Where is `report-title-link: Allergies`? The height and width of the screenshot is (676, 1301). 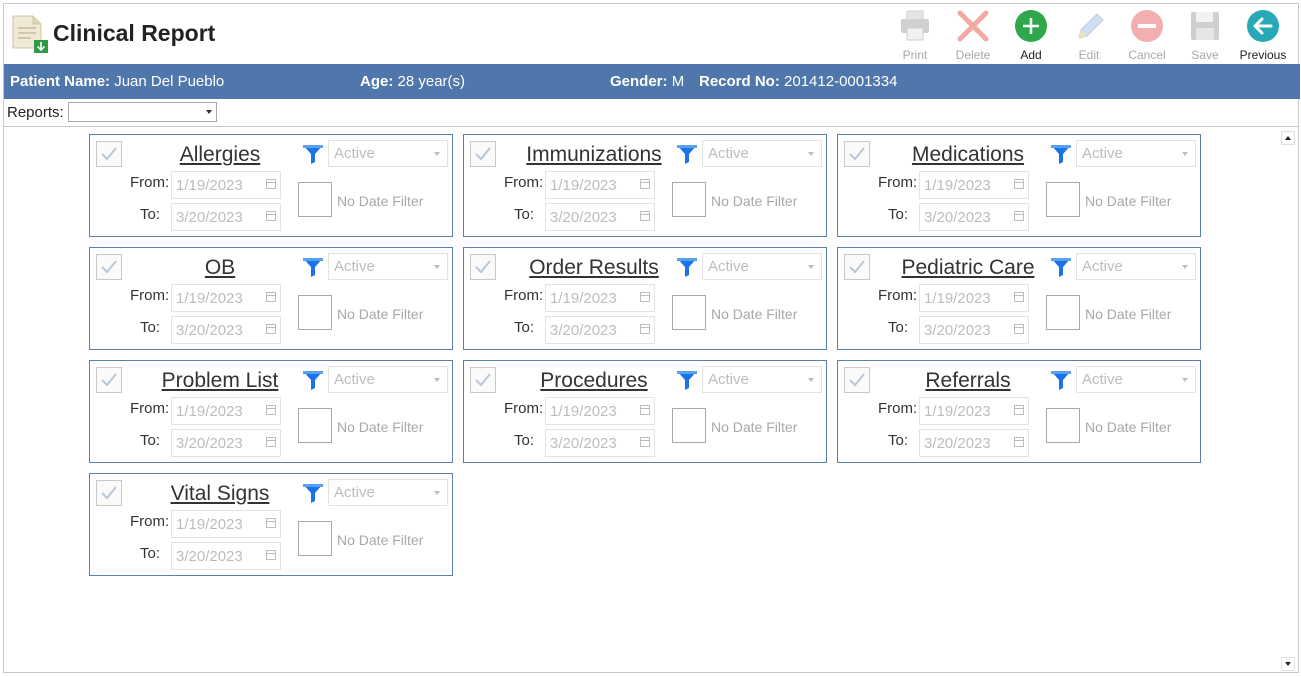
report-title-link: Allergies is located at coordinates (220, 155).